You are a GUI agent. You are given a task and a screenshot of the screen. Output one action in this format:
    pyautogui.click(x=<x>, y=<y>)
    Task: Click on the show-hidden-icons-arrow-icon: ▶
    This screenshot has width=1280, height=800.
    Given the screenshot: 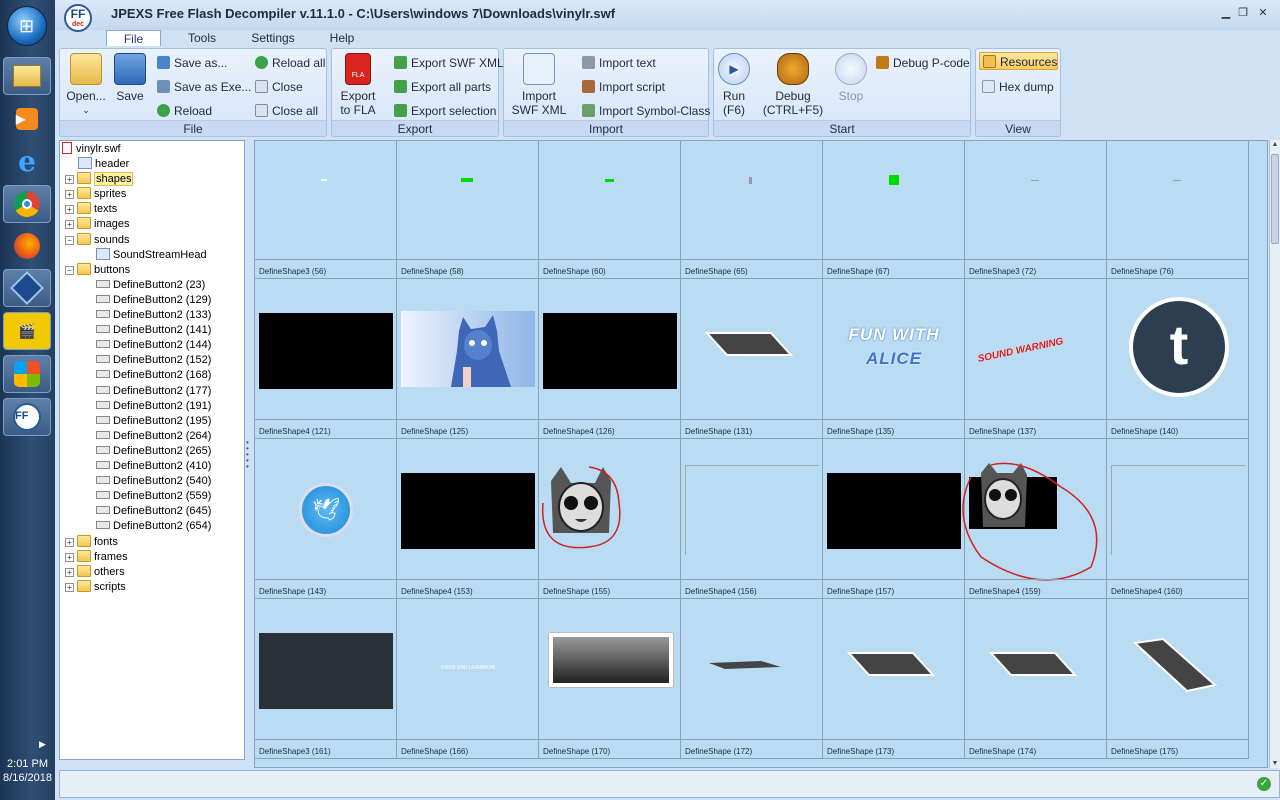 What is the action you would take?
    pyautogui.click(x=42, y=744)
    